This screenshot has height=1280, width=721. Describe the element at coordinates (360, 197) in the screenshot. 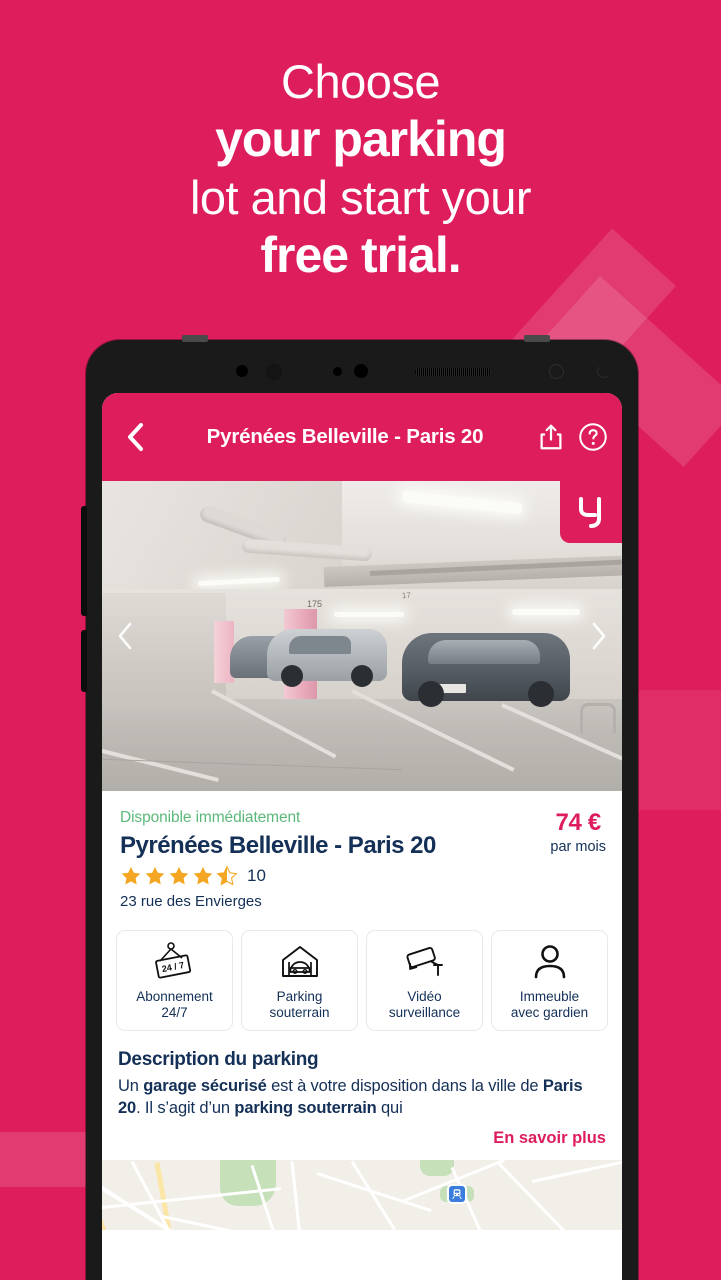

I see `headline-line-3: lot and start your` at that location.